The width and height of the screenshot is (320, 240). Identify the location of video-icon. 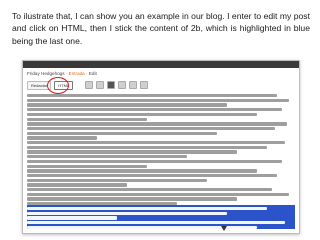
(133, 85).